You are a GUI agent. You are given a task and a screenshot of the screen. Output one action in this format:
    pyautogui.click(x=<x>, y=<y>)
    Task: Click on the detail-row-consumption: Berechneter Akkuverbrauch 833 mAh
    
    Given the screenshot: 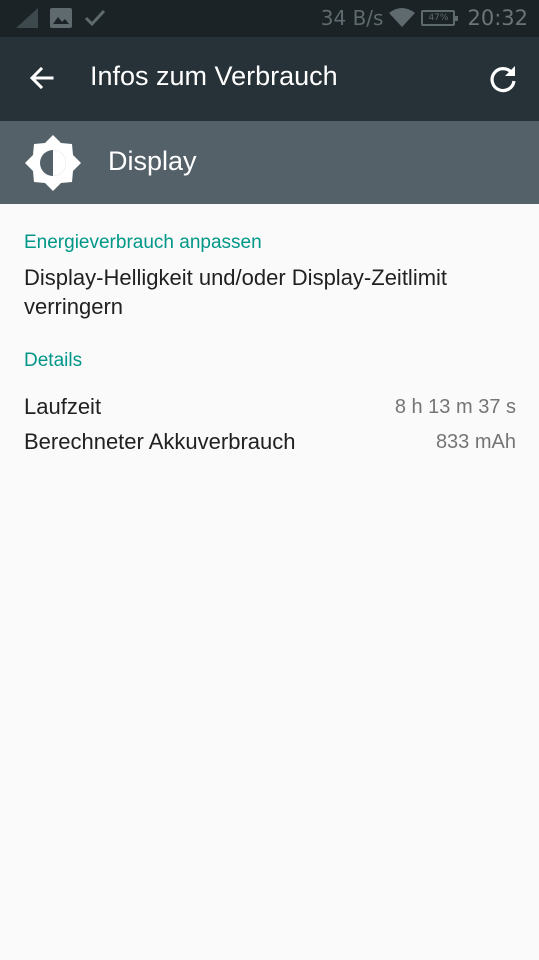 What is the action you would take?
    pyautogui.click(x=270, y=442)
    